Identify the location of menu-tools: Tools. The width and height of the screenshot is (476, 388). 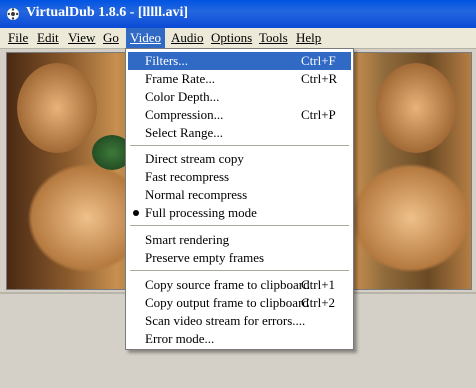
(273, 38).